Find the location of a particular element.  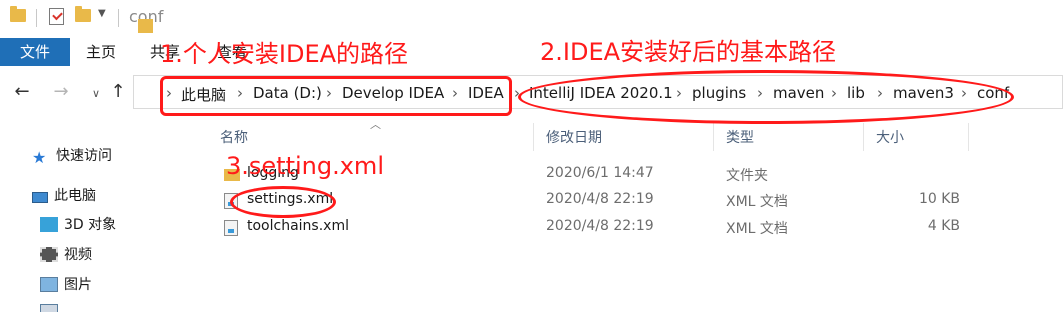

navigation-pane: ★ 快速访问 此电脑 3D 对象 视频 图片 is located at coordinates (100, 215).